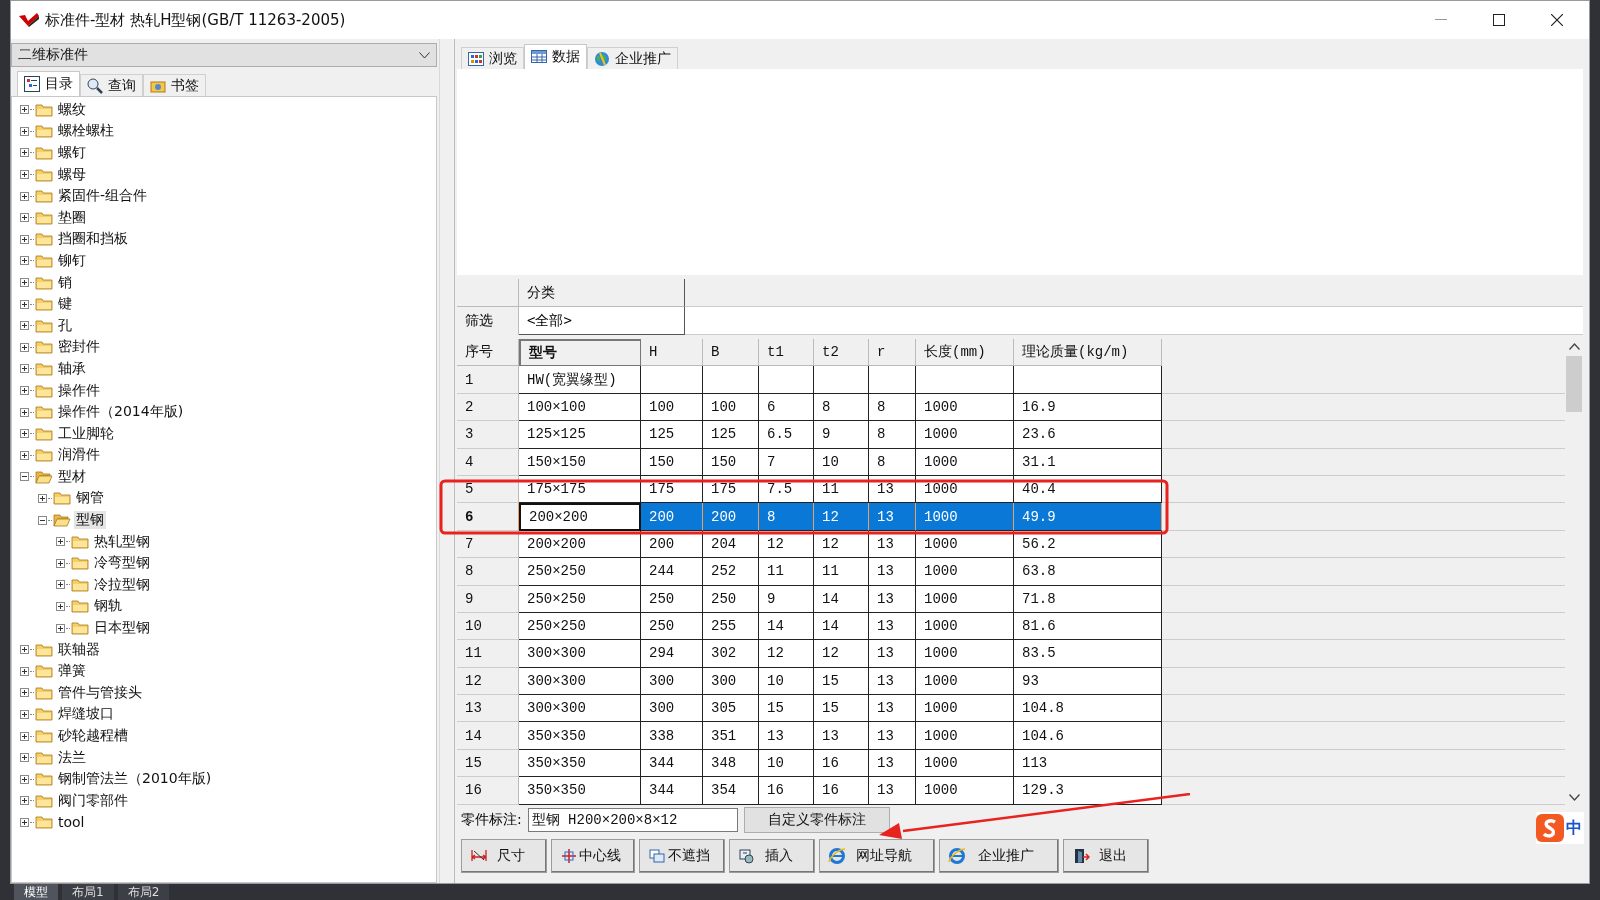 The image size is (1600, 900). Describe the element at coordinates (122, 628) in the screenshot. I see `tree-item: 日本型钢` at that location.